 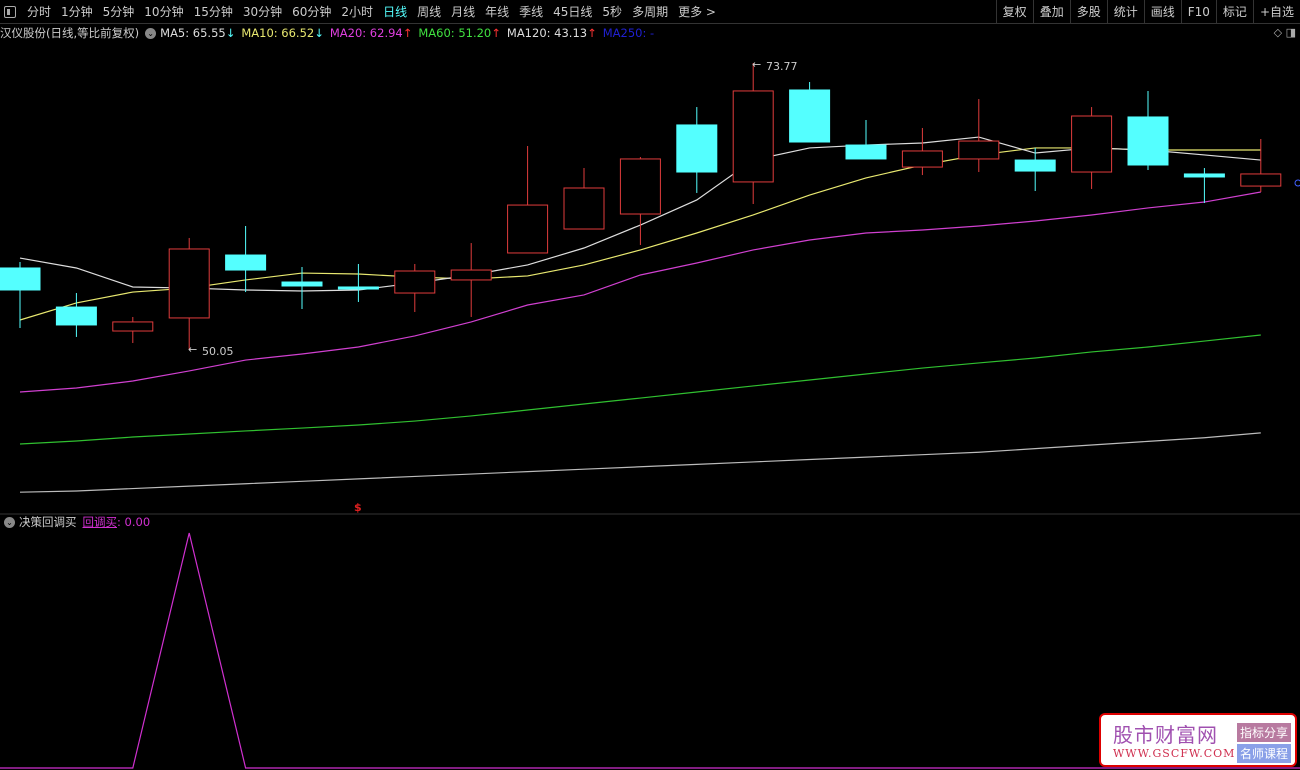 What do you see at coordinates (163, 11) in the screenshot?
I see `period-tab: 10分钟` at bounding box center [163, 11].